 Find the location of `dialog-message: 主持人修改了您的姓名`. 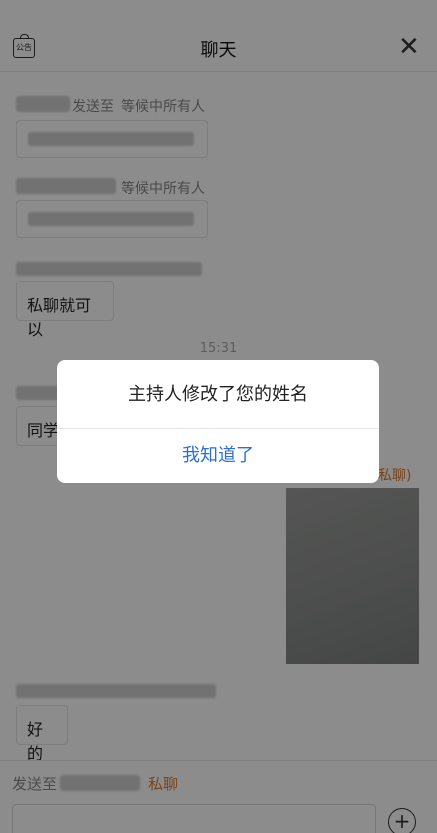

dialog-message: 主持人修改了您的姓名 is located at coordinates (218, 394).